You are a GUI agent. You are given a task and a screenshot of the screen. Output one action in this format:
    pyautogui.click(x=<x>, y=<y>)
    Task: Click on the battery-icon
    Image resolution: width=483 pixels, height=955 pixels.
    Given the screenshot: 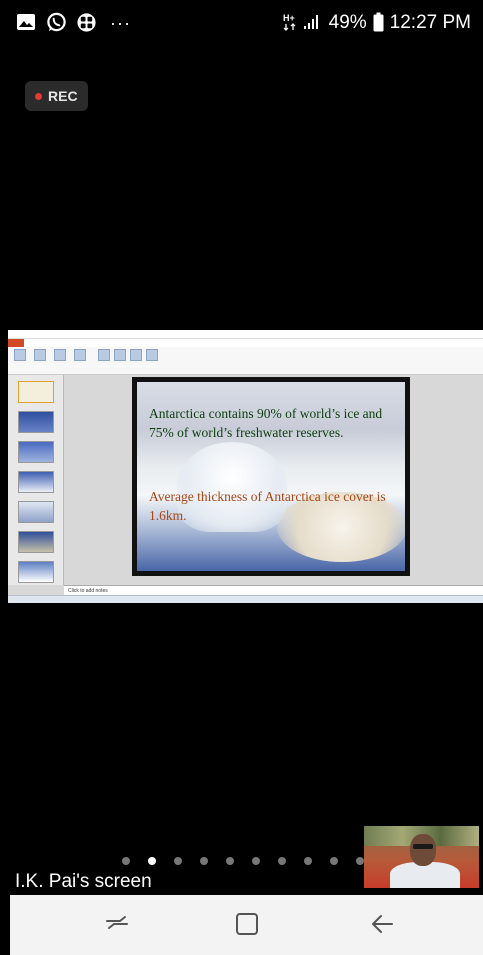 What is the action you would take?
    pyautogui.click(x=378, y=23)
    